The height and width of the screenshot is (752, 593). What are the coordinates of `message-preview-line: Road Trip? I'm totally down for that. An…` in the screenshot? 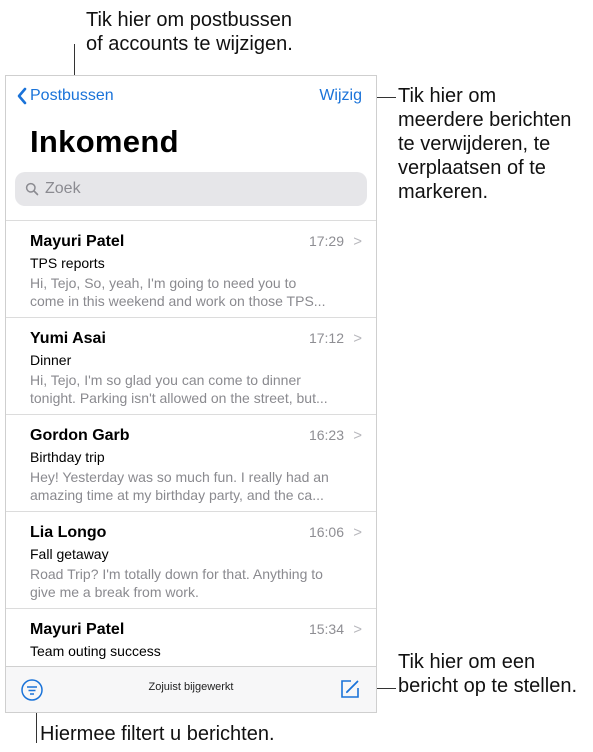 It's located at (176, 574).